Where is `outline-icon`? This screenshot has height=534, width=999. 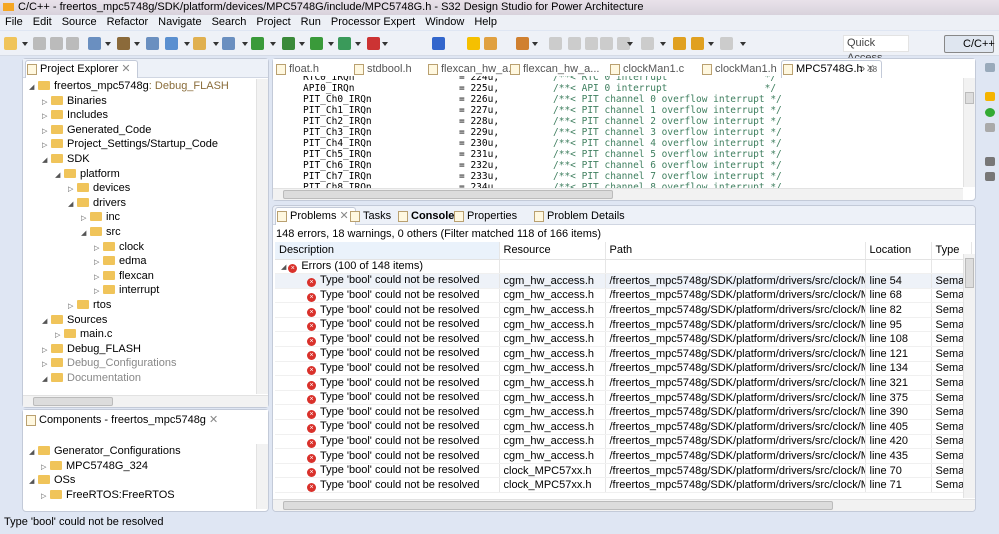 outline-icon is located at coordinates (990, 67).